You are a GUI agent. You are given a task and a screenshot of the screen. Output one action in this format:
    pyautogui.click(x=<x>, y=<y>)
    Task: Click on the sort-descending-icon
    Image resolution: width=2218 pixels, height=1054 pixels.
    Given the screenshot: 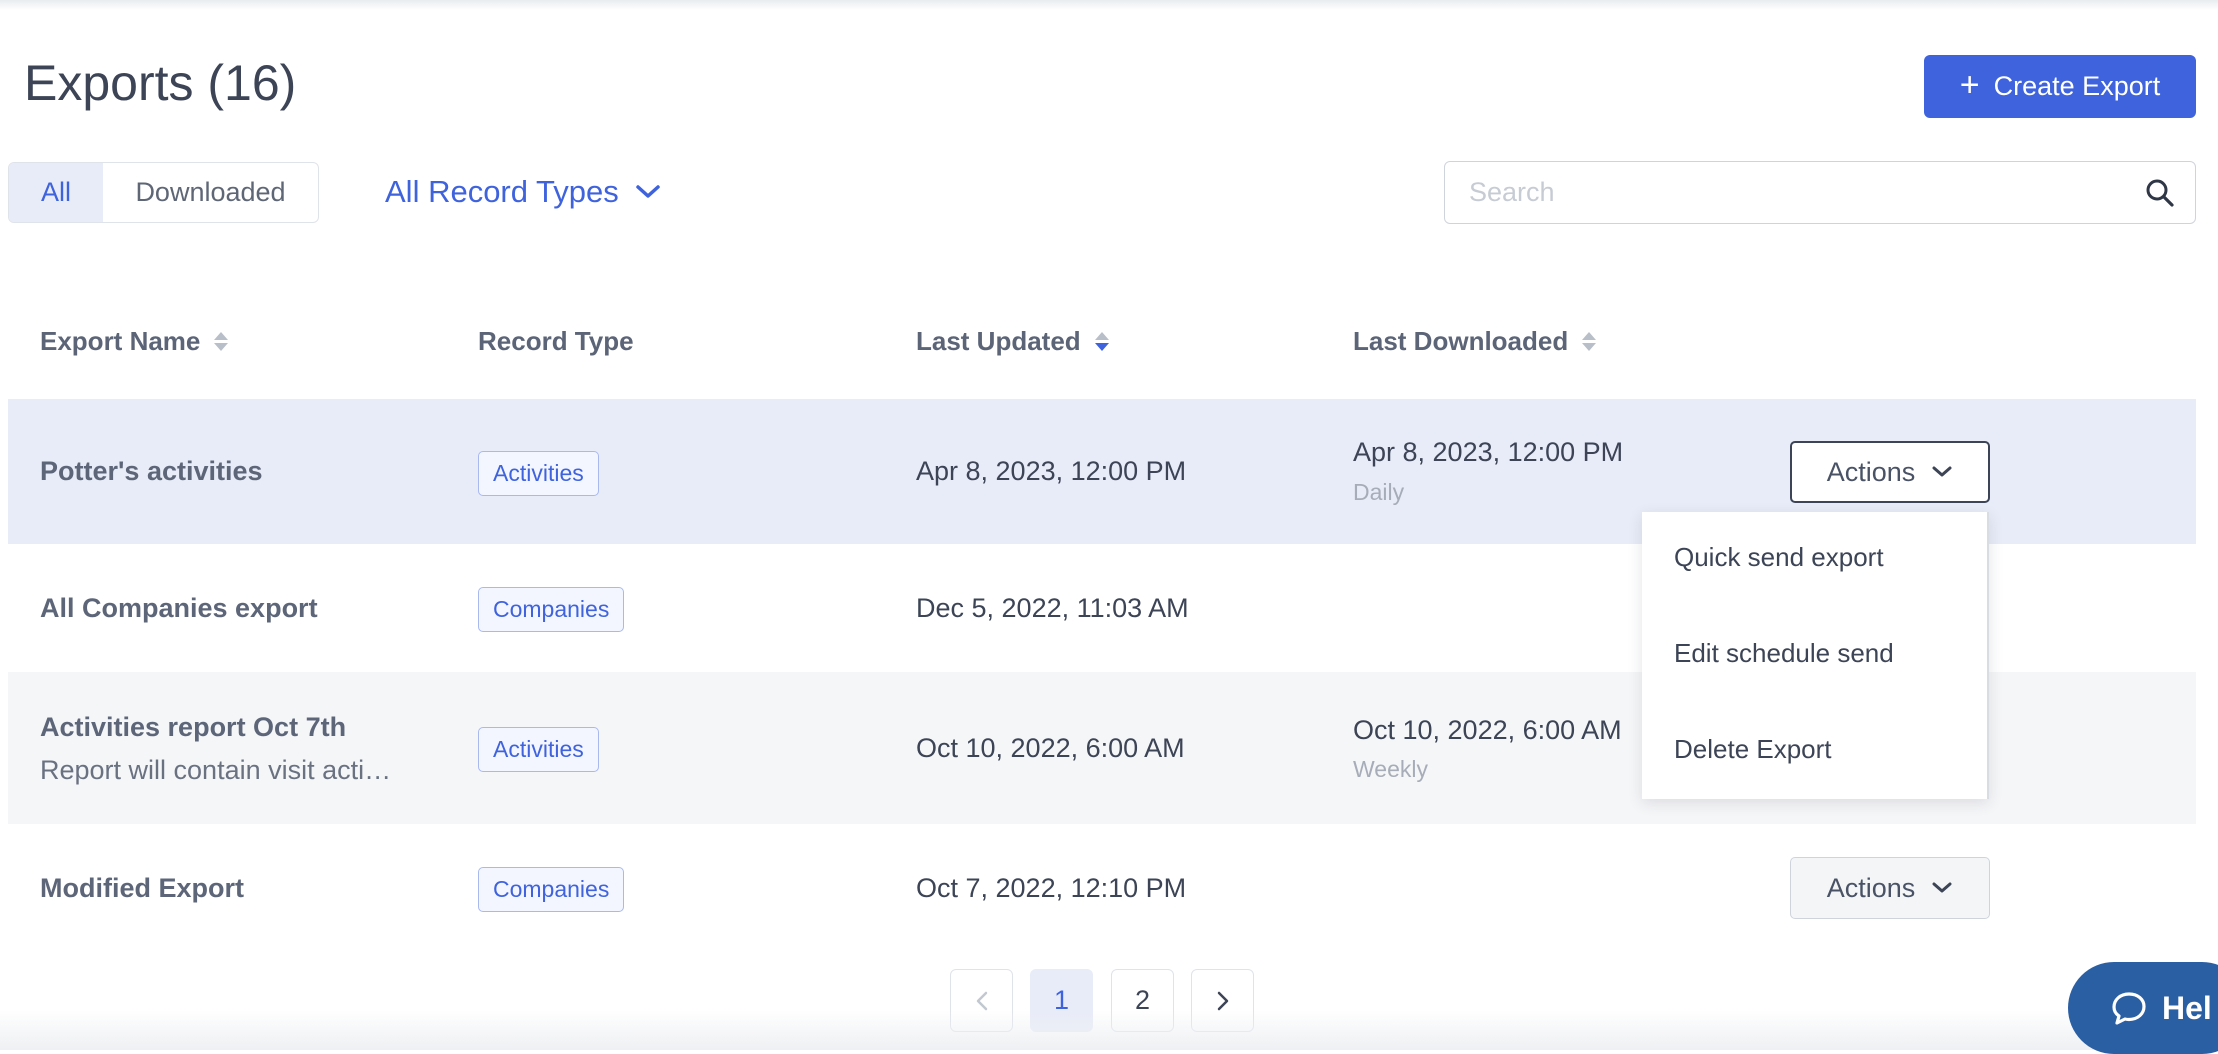 What is the action you would take?
    pyautogui.click(x=1101, y=341)
    